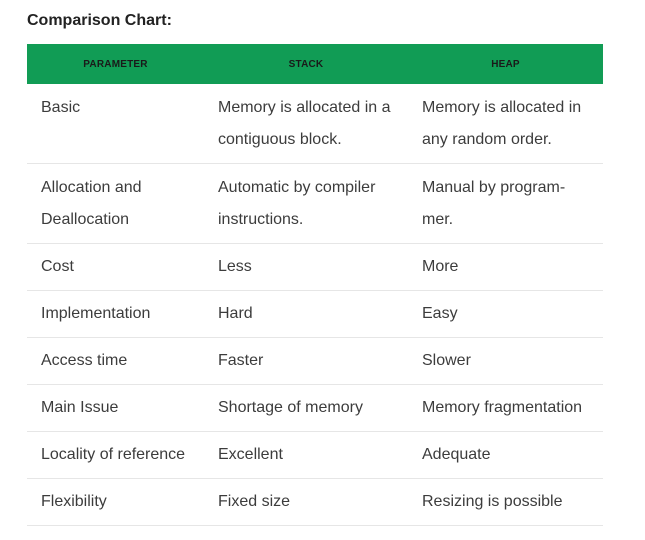 The image size is (645, 540). Describe the element at coordinates (99, 20) in the screenshot. I see `page-title: Comparison Chart:` at that location.